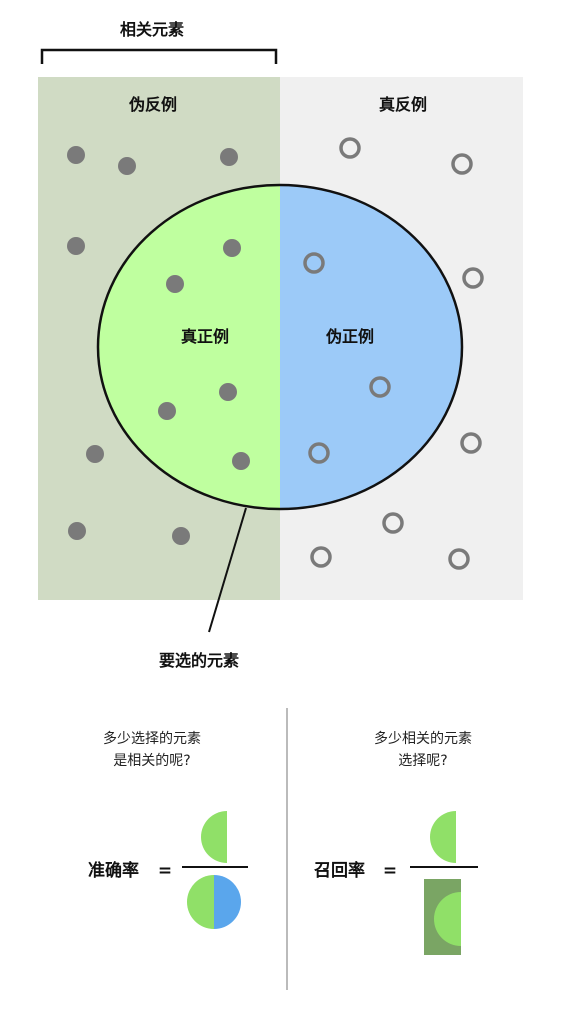 The height and width of the screenshot is (1021, 561). I want to click on true-positives-label: 真正例, so click(205, 336).